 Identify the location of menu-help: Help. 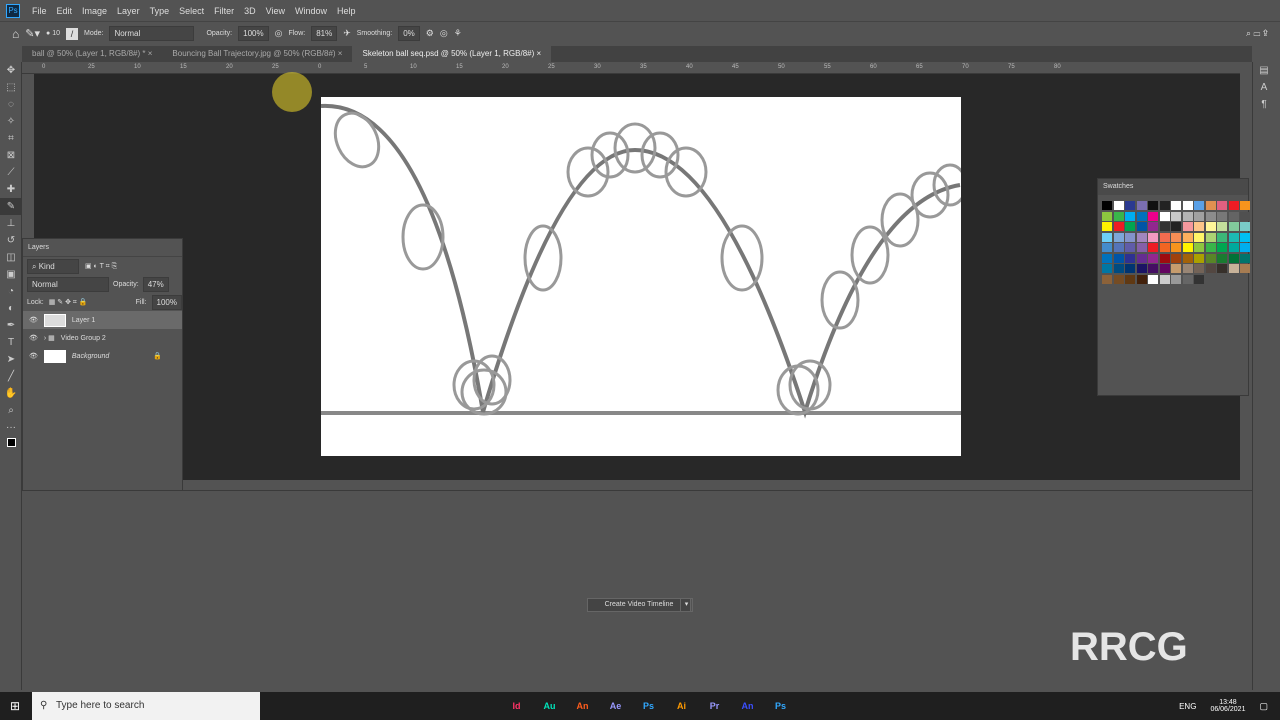
(346, 11).